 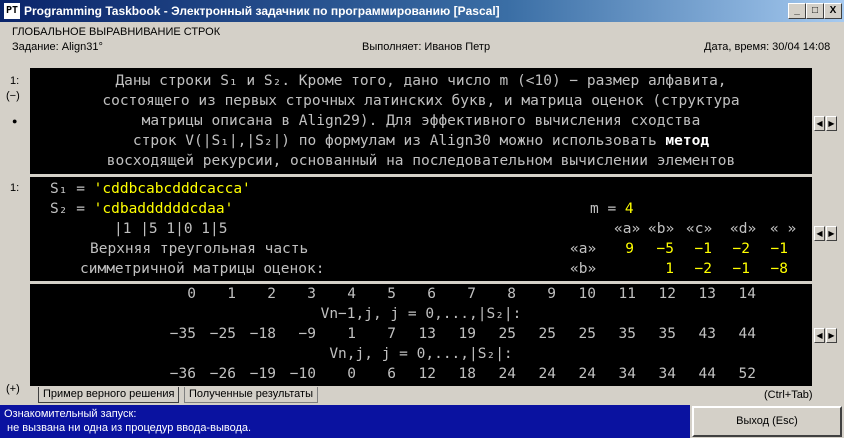 I want to click on vn-cell: 12, so click(x=427, y=374).